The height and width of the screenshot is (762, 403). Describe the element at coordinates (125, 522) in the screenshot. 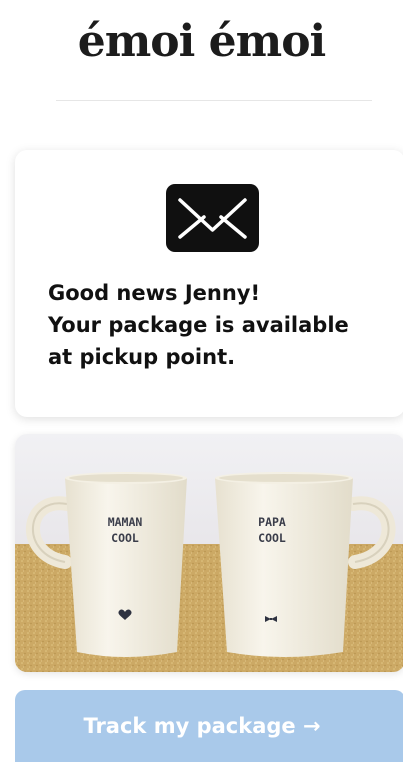

I see `left-mug-text-1: MAMAN` at that location.